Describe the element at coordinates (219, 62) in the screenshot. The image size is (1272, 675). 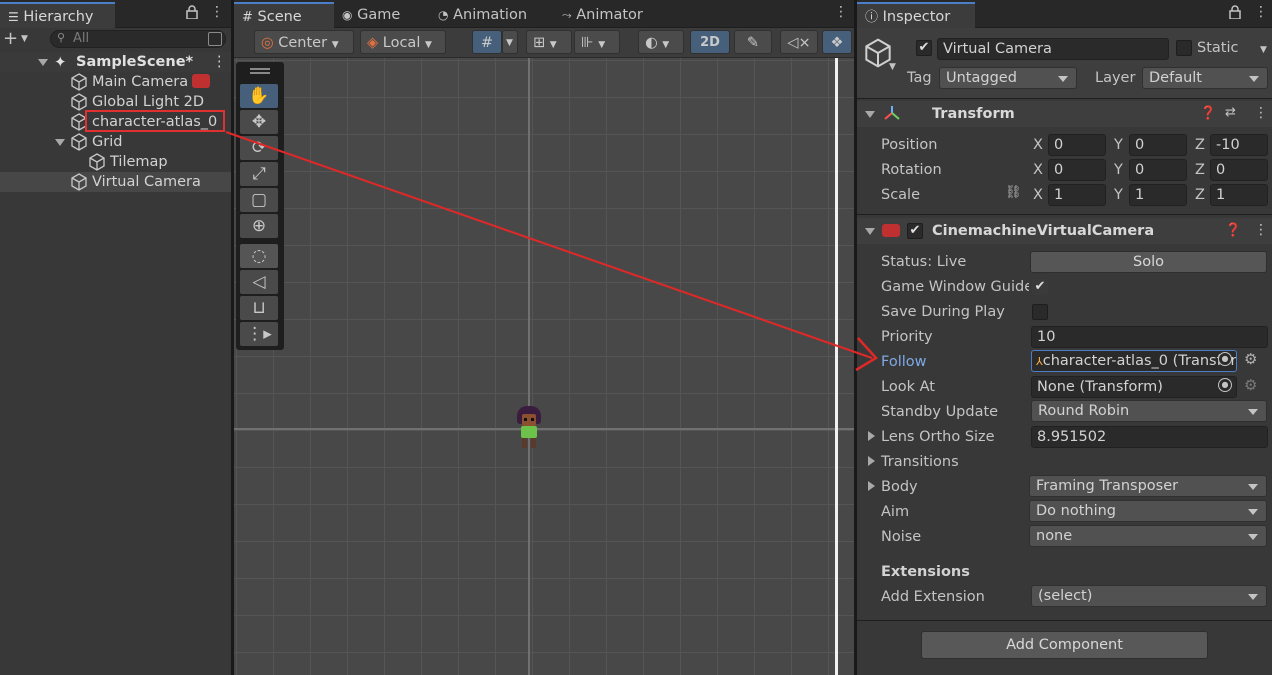
I see `scene-kebab-icon: ⋮` at that location.